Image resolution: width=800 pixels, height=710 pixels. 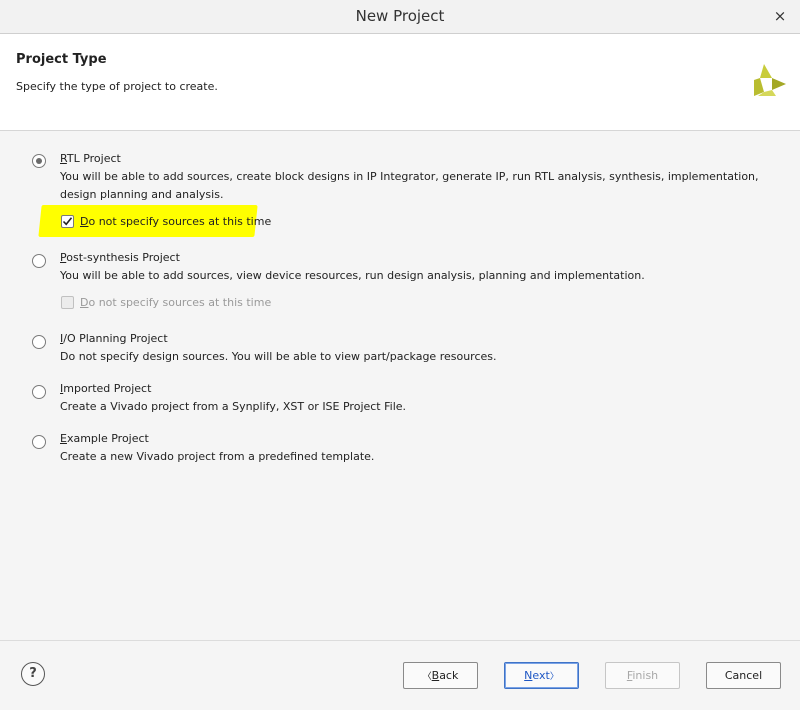 I want to click on checkbox-rtl-no-sources, so click(x=67, y=221).